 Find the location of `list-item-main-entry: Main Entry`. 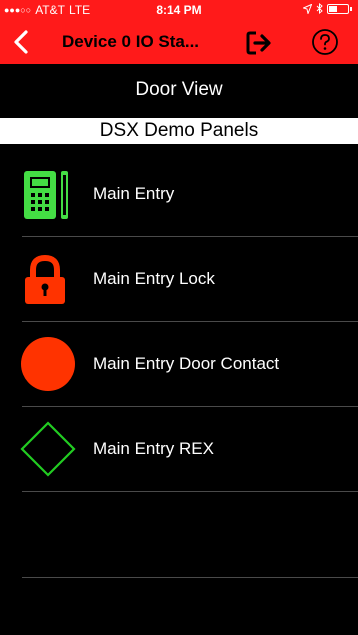

list-item-main-entry: Main Entry is located at coordinates (179, 194).